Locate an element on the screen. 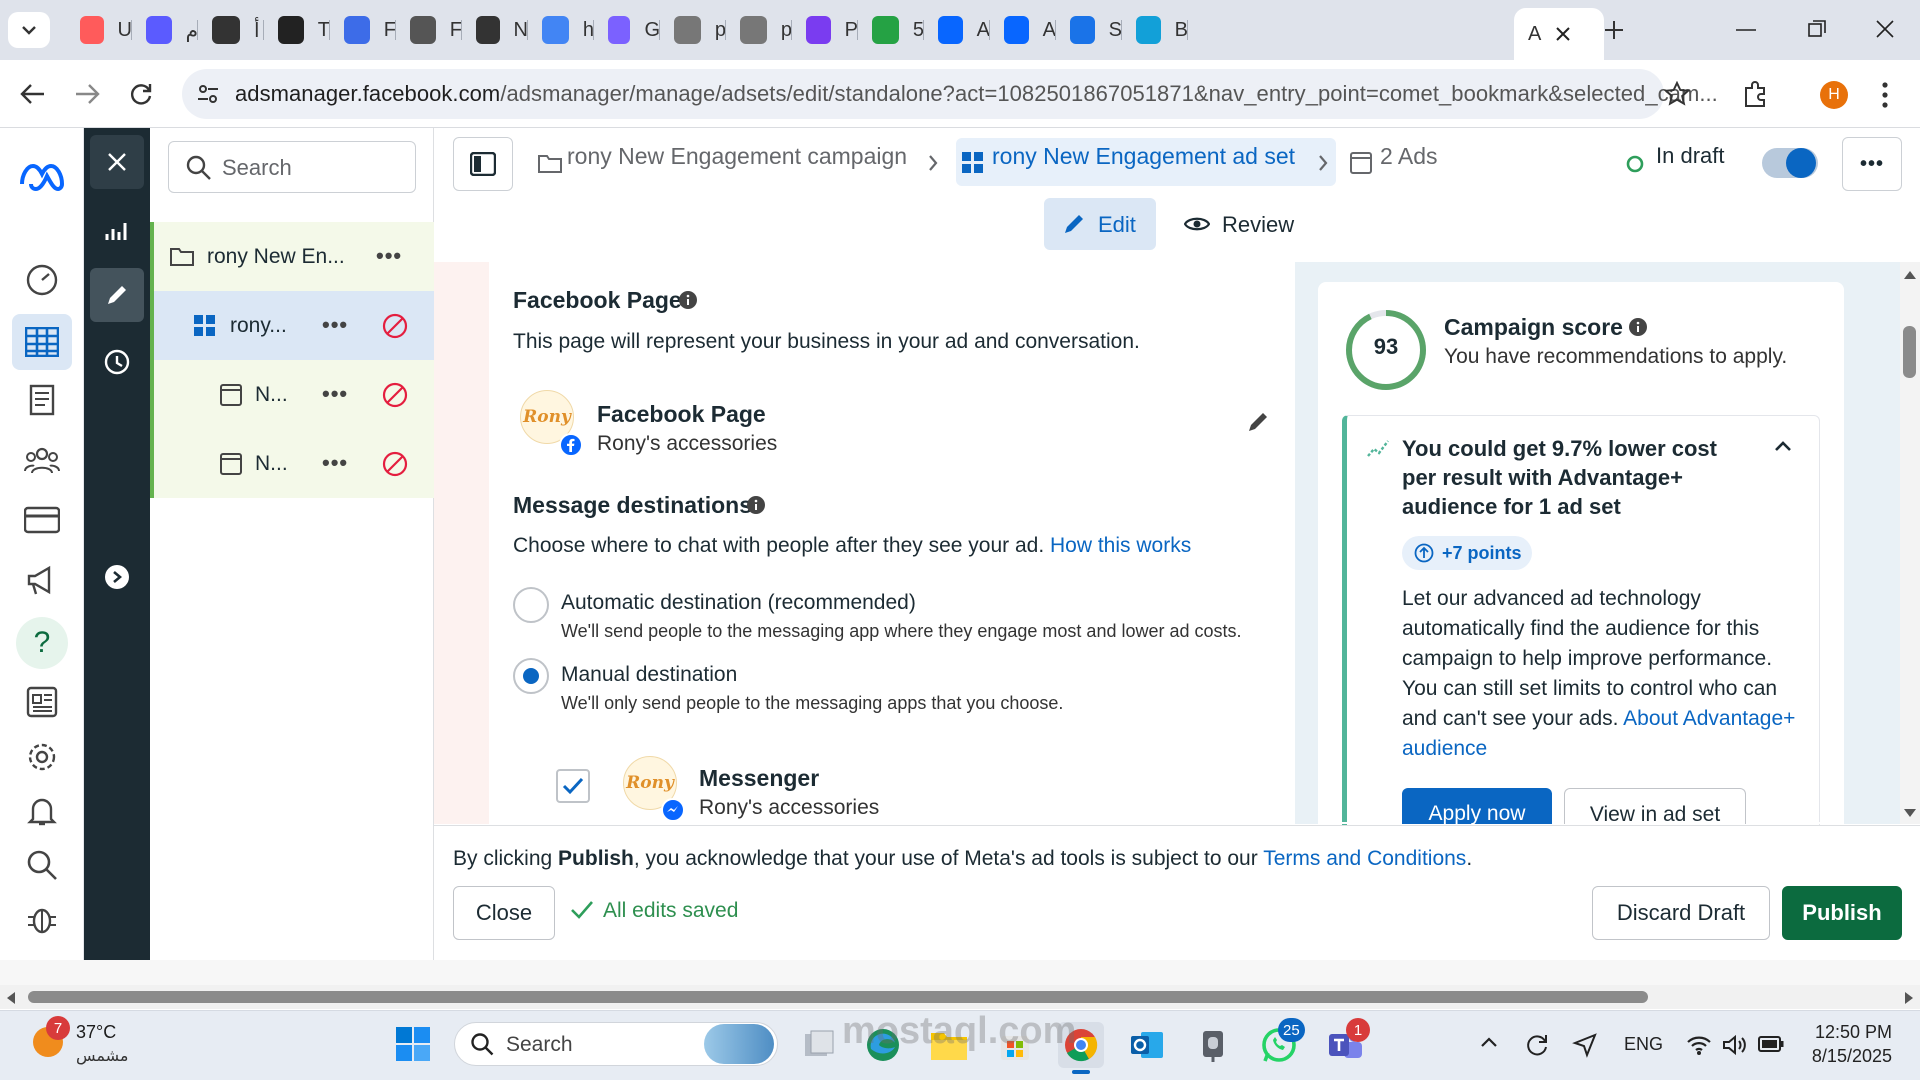  scroll-down-icon is located at coordinates (1910, 813).